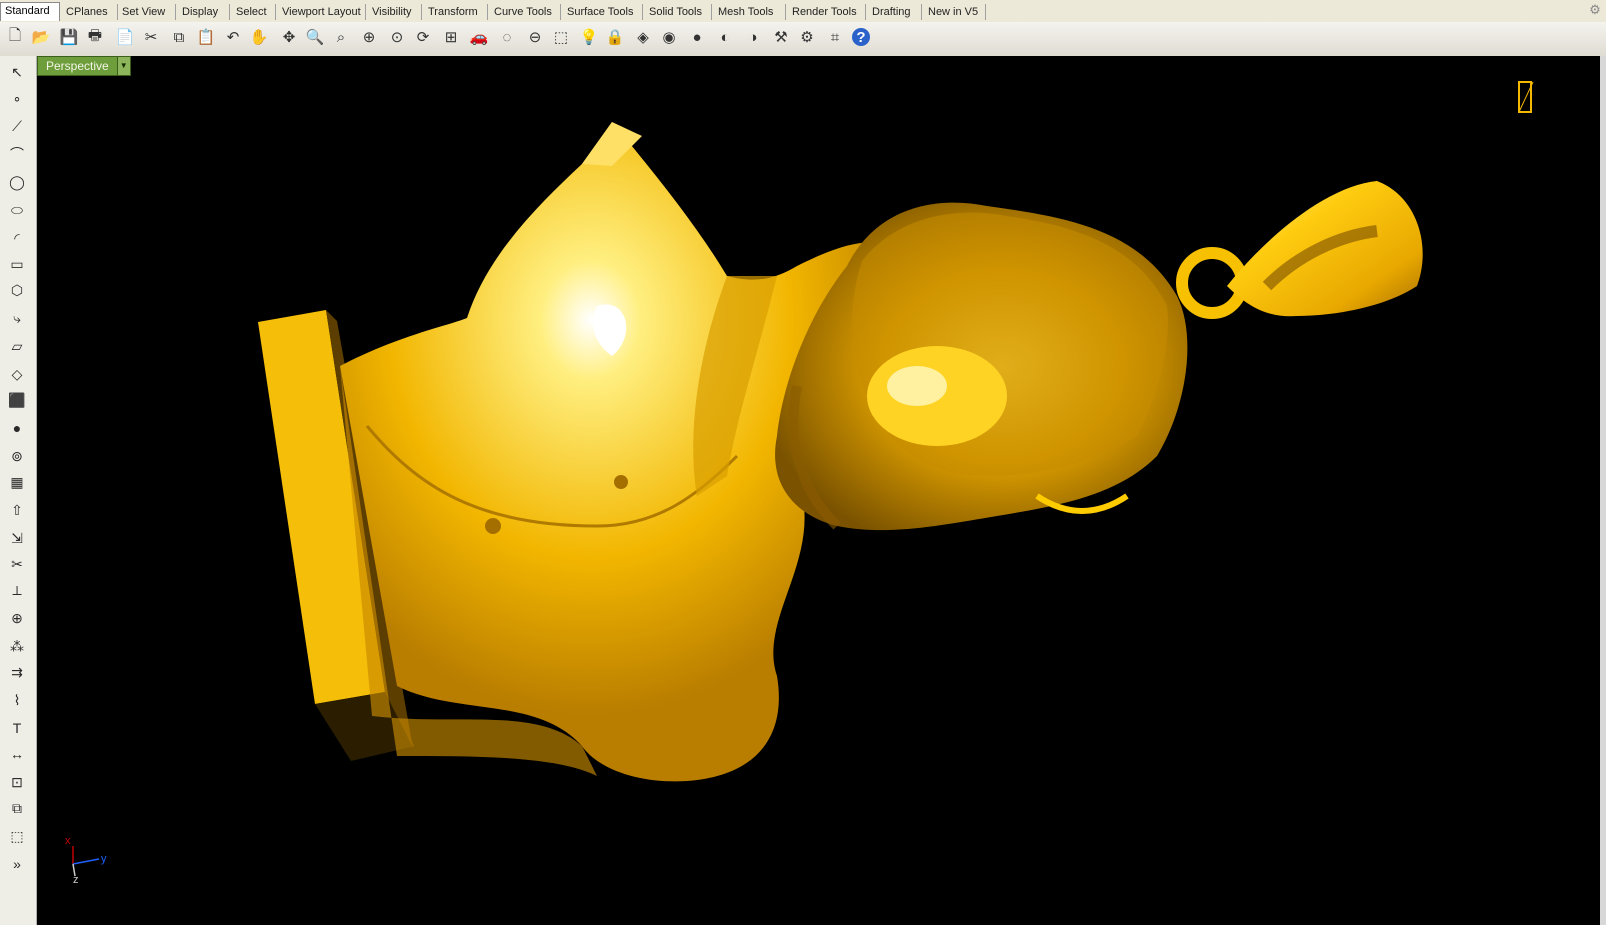  Describe the element at coordinates (17, 456) in the screenshot. I see `cylinder-icon: ⊚` at that location.